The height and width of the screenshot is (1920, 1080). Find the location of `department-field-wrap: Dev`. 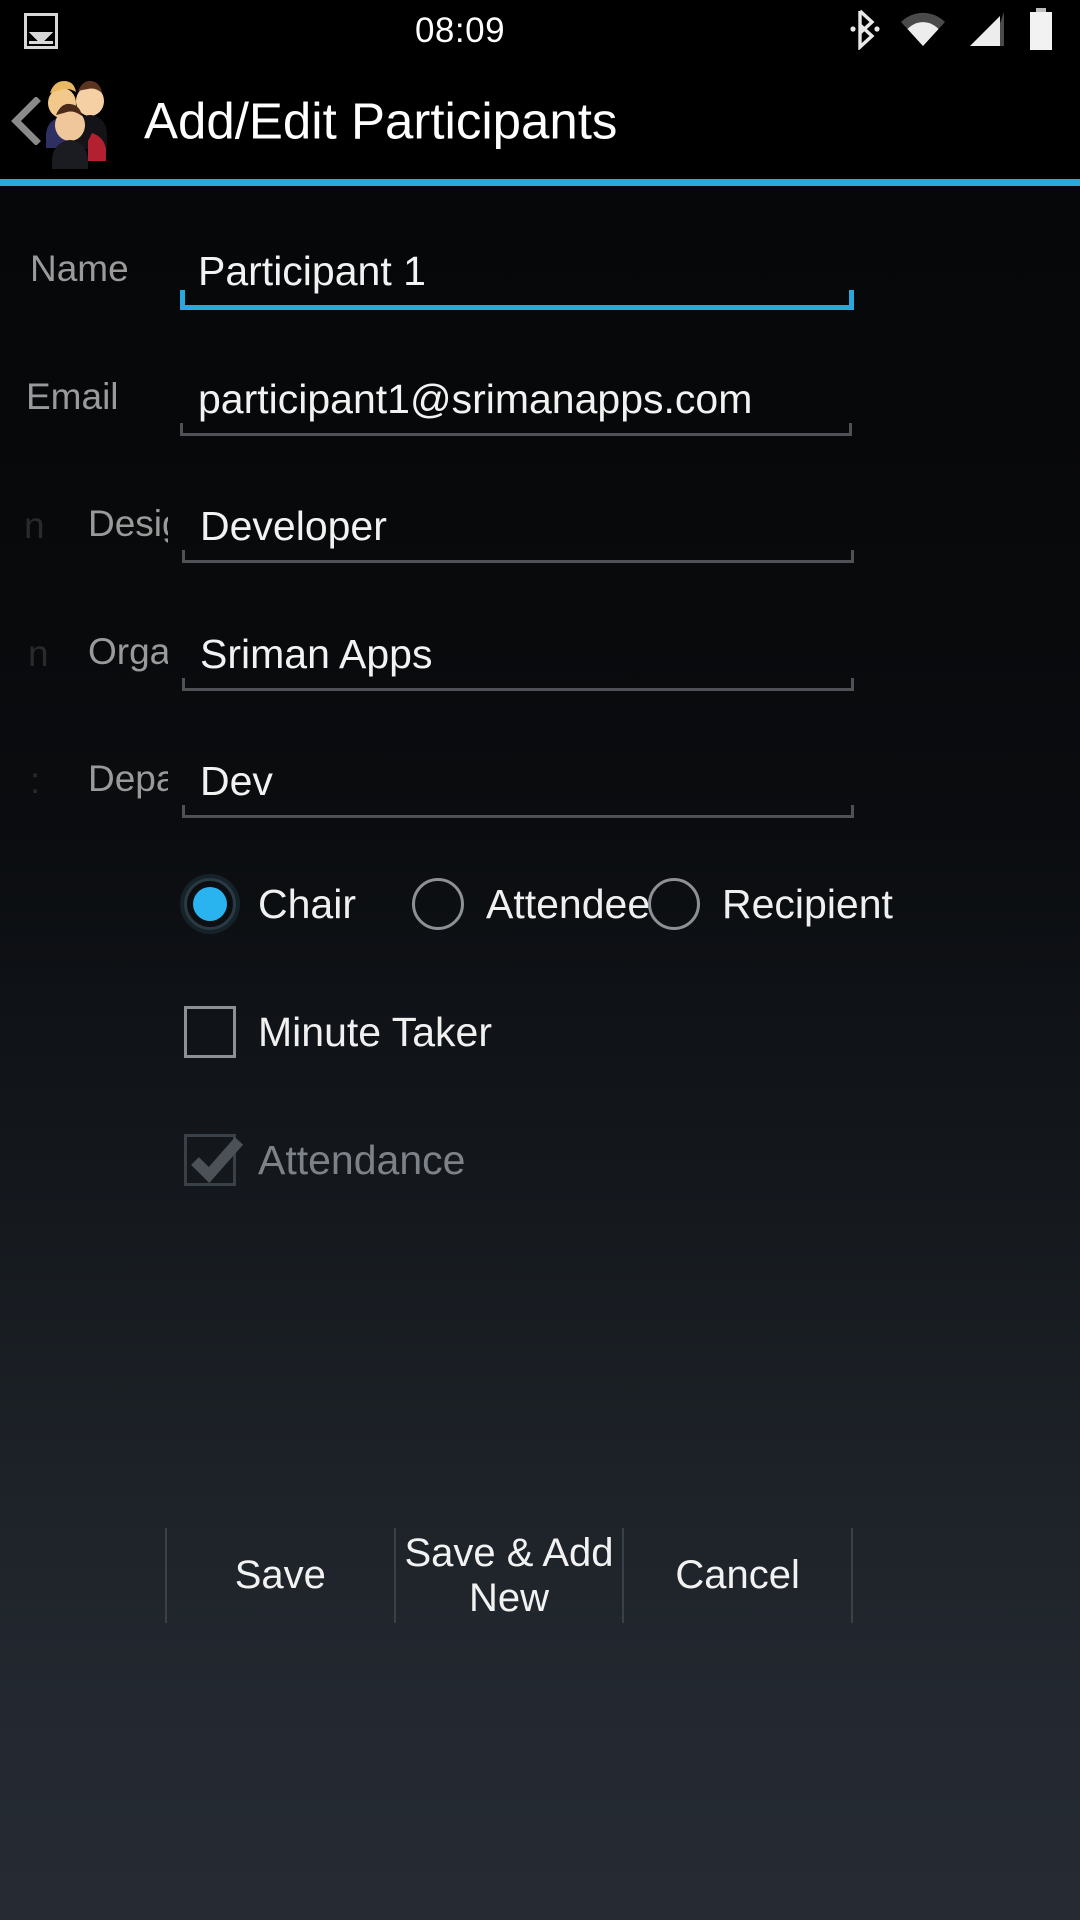

department-field-wrap: Dev is located at coordinates (598, 788).